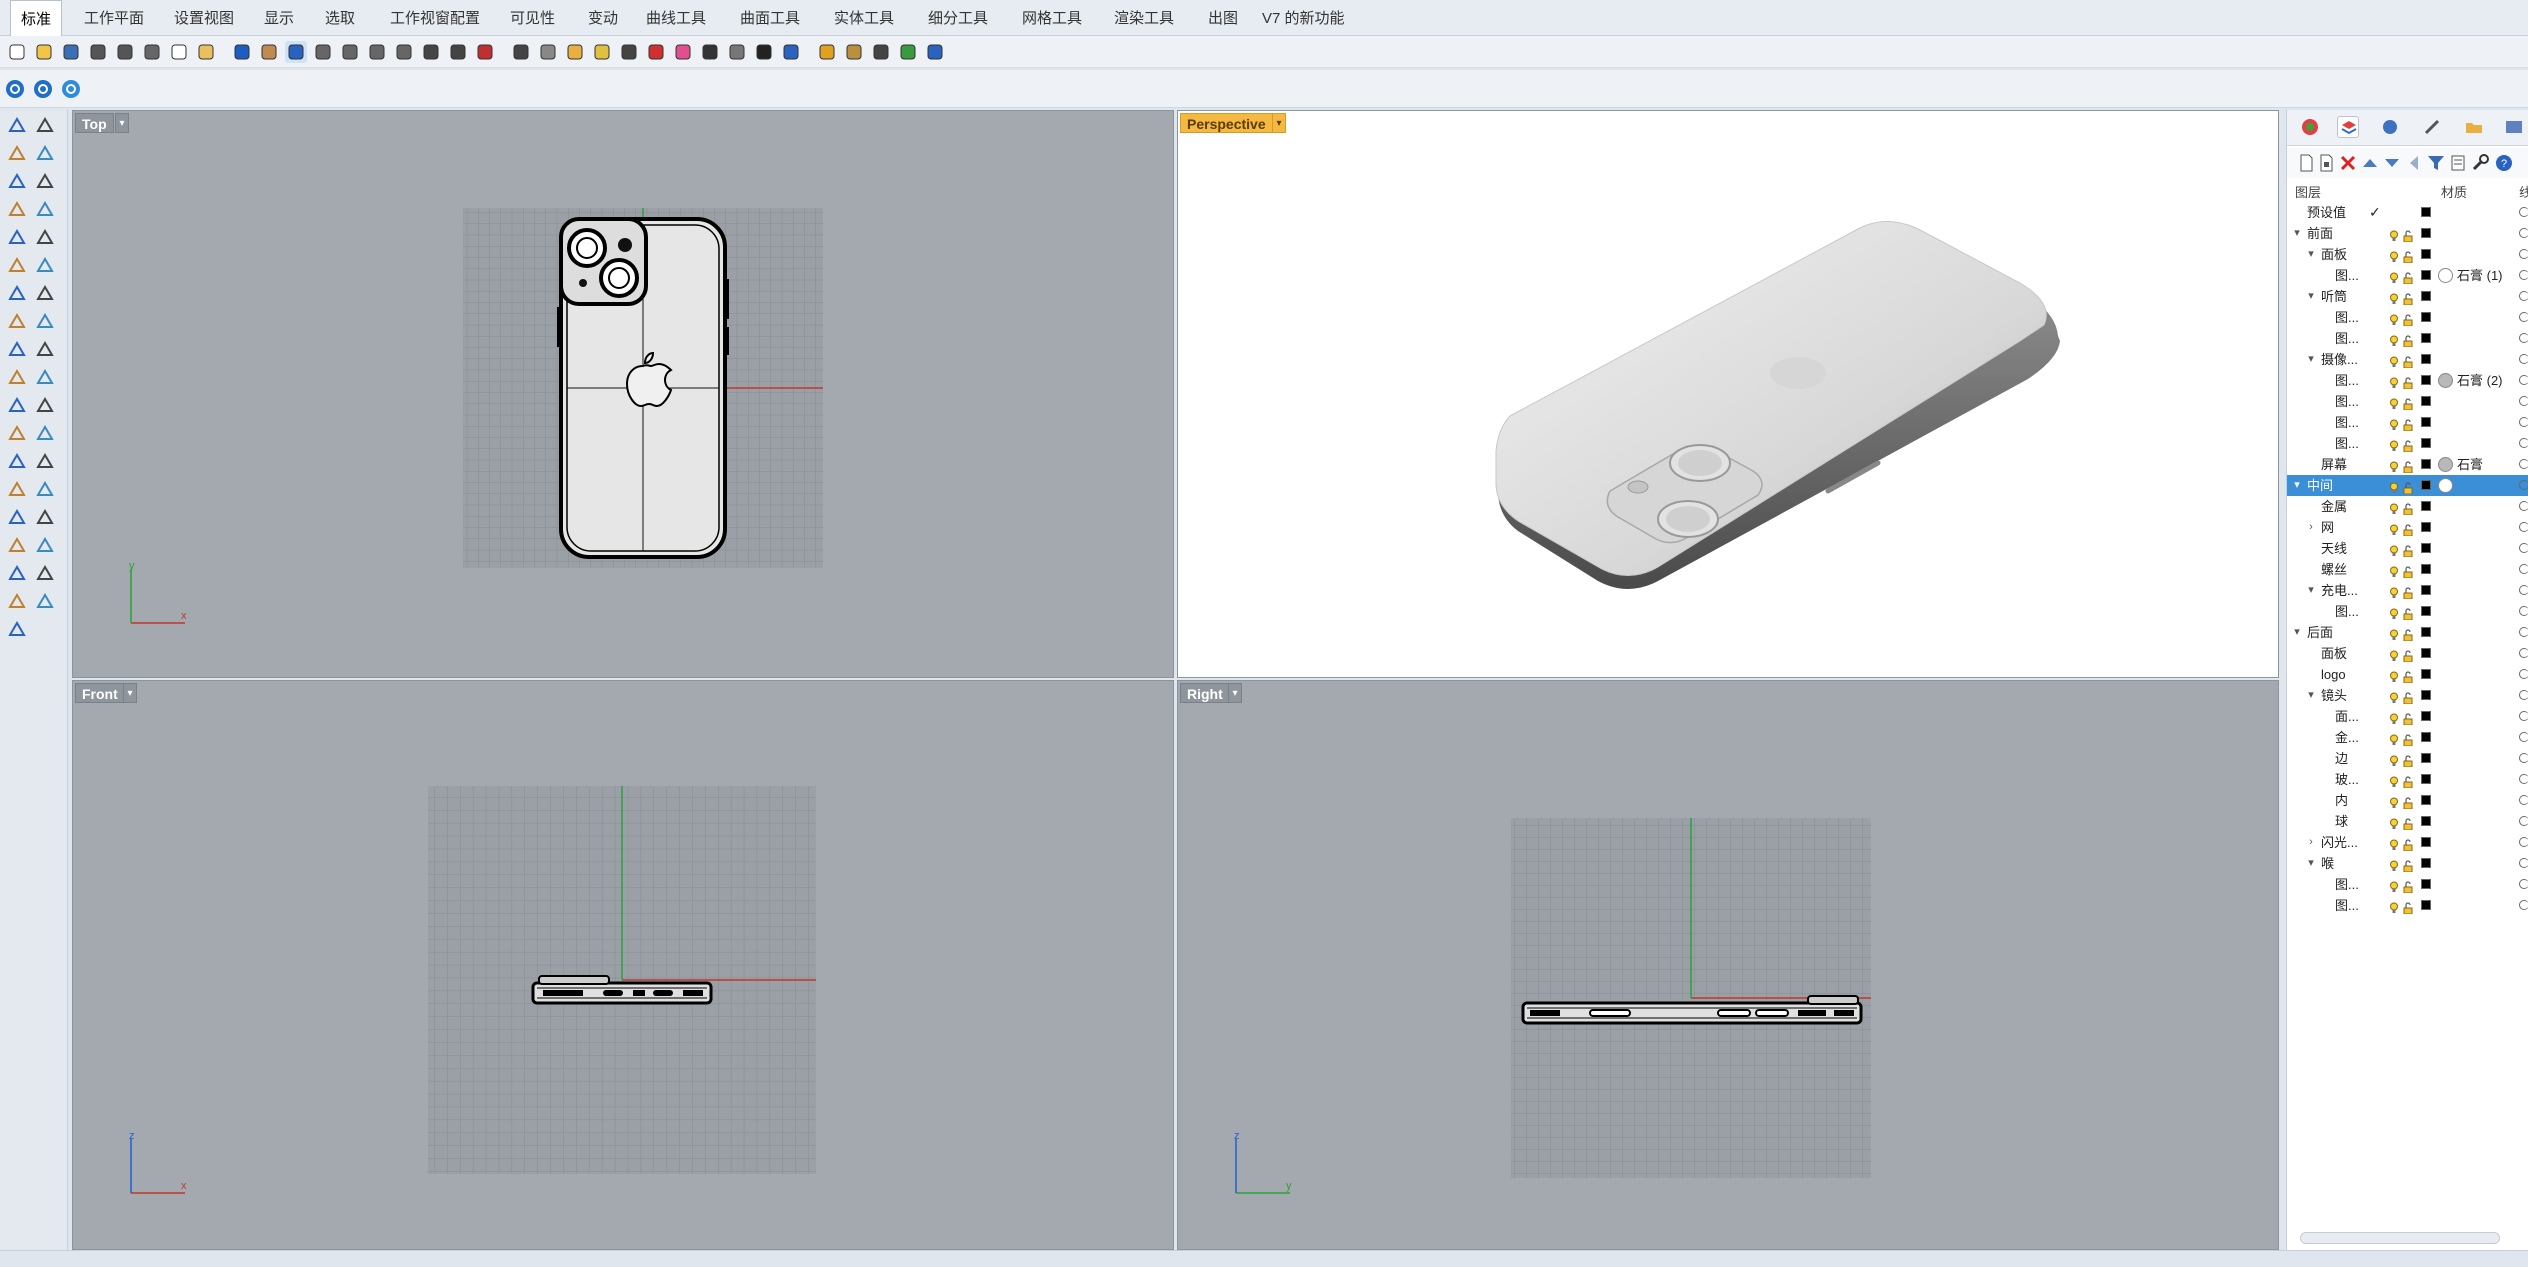  What do you see at coordinates (683, 52) in the screenshot?
I see `color-wheel-icon` at bounding box center [683, 52].